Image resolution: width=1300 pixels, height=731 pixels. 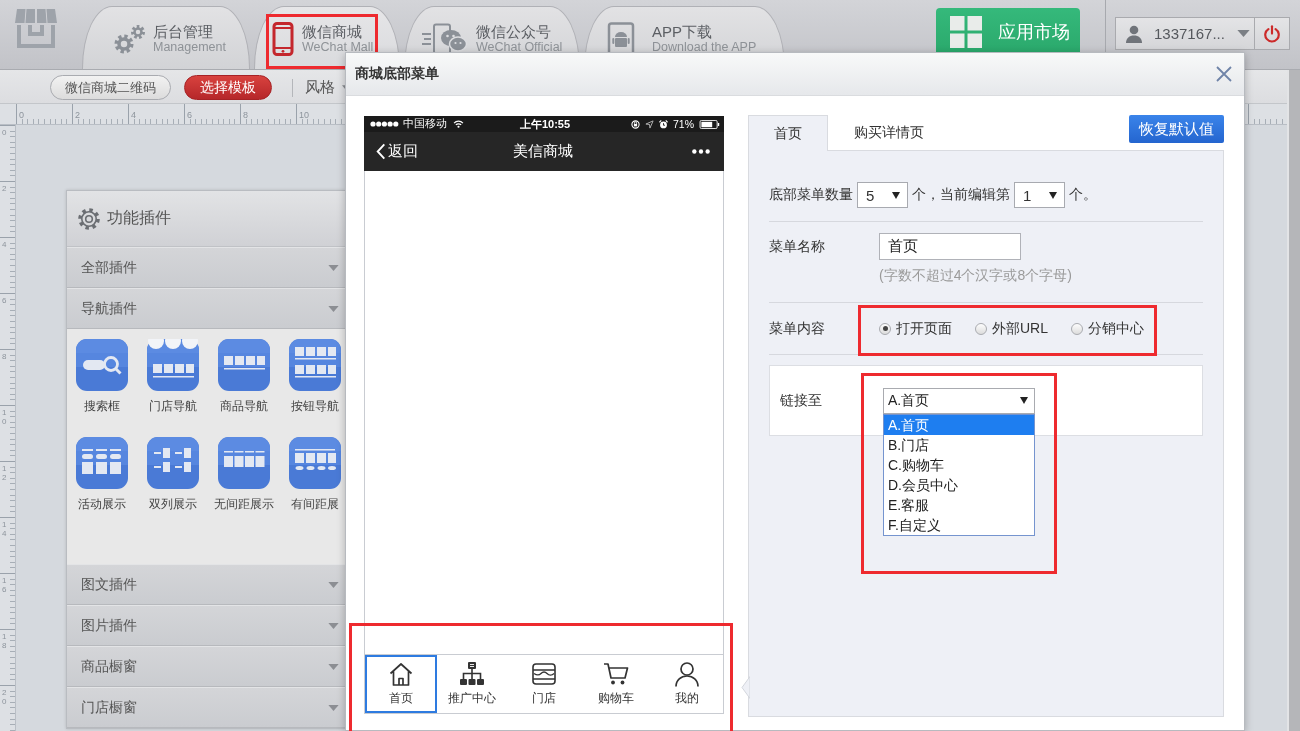 I want to click on tab-bar-item: 首页, so click(x=401, y=684).